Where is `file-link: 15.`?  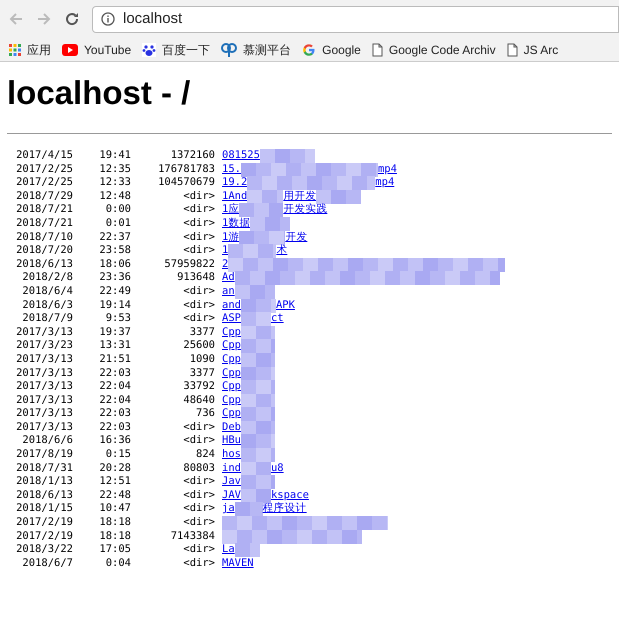
file-link: 15. is located at coordinates (231, 169).